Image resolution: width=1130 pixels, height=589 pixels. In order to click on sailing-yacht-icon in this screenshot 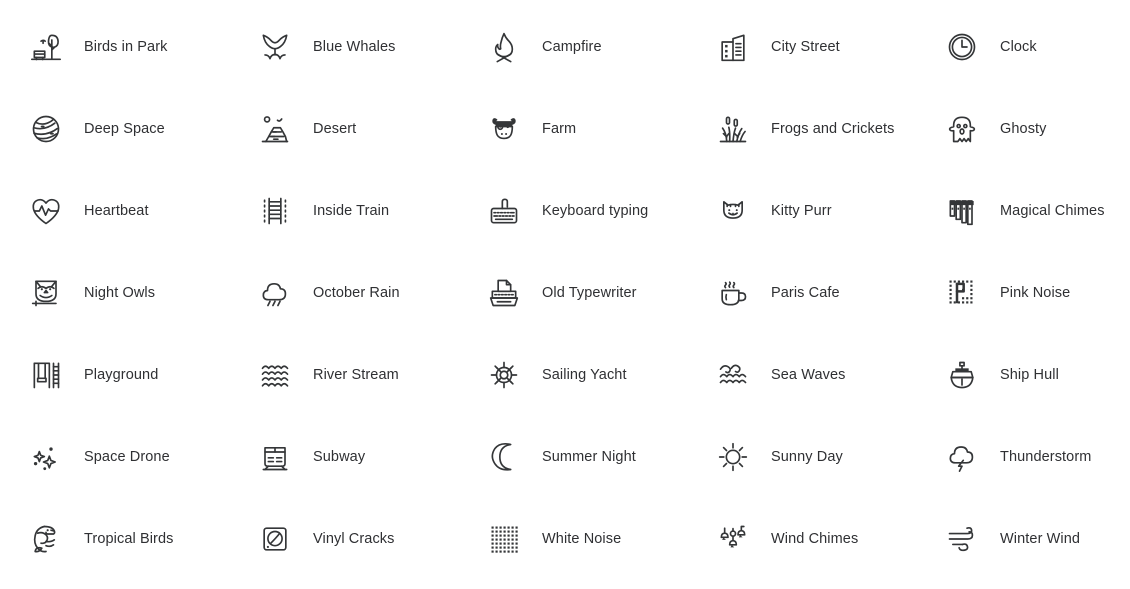, I will do `click(504, 375)`.